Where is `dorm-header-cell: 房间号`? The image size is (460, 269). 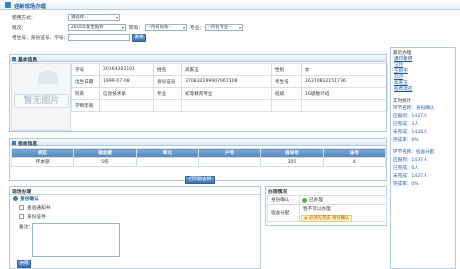
dorm-header-cell: 房间号 is located at coordinates (292, 153).